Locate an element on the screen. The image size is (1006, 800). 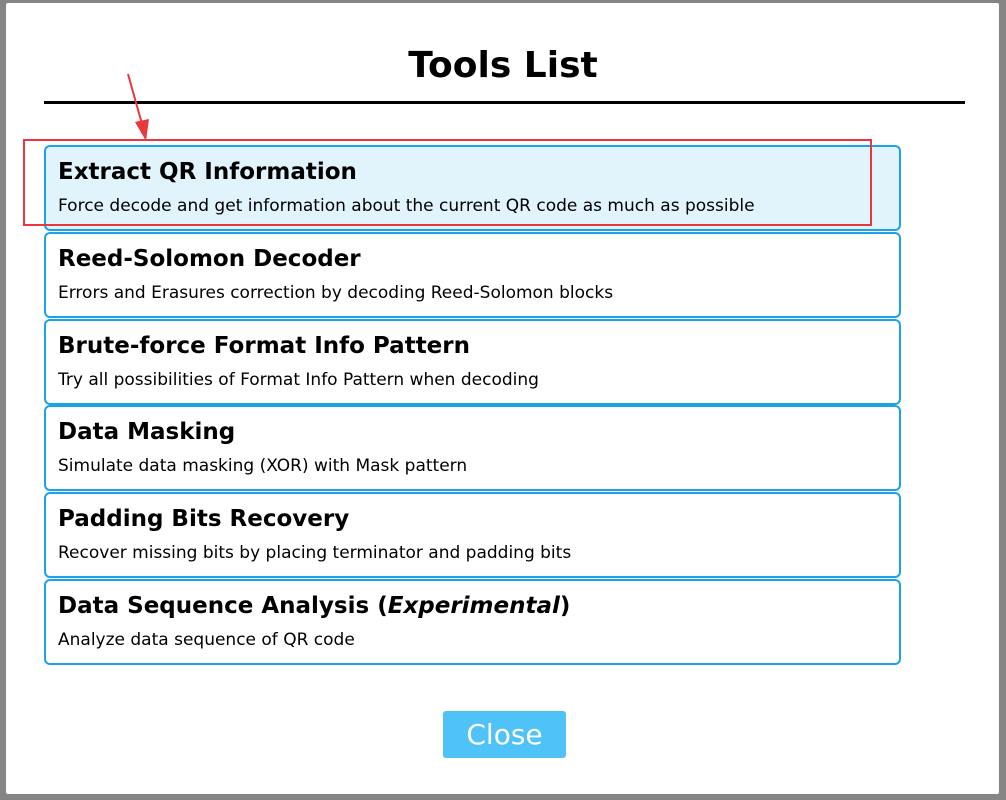
tool-name: Padding Bits Recovery is located at coordinates (204, 519).